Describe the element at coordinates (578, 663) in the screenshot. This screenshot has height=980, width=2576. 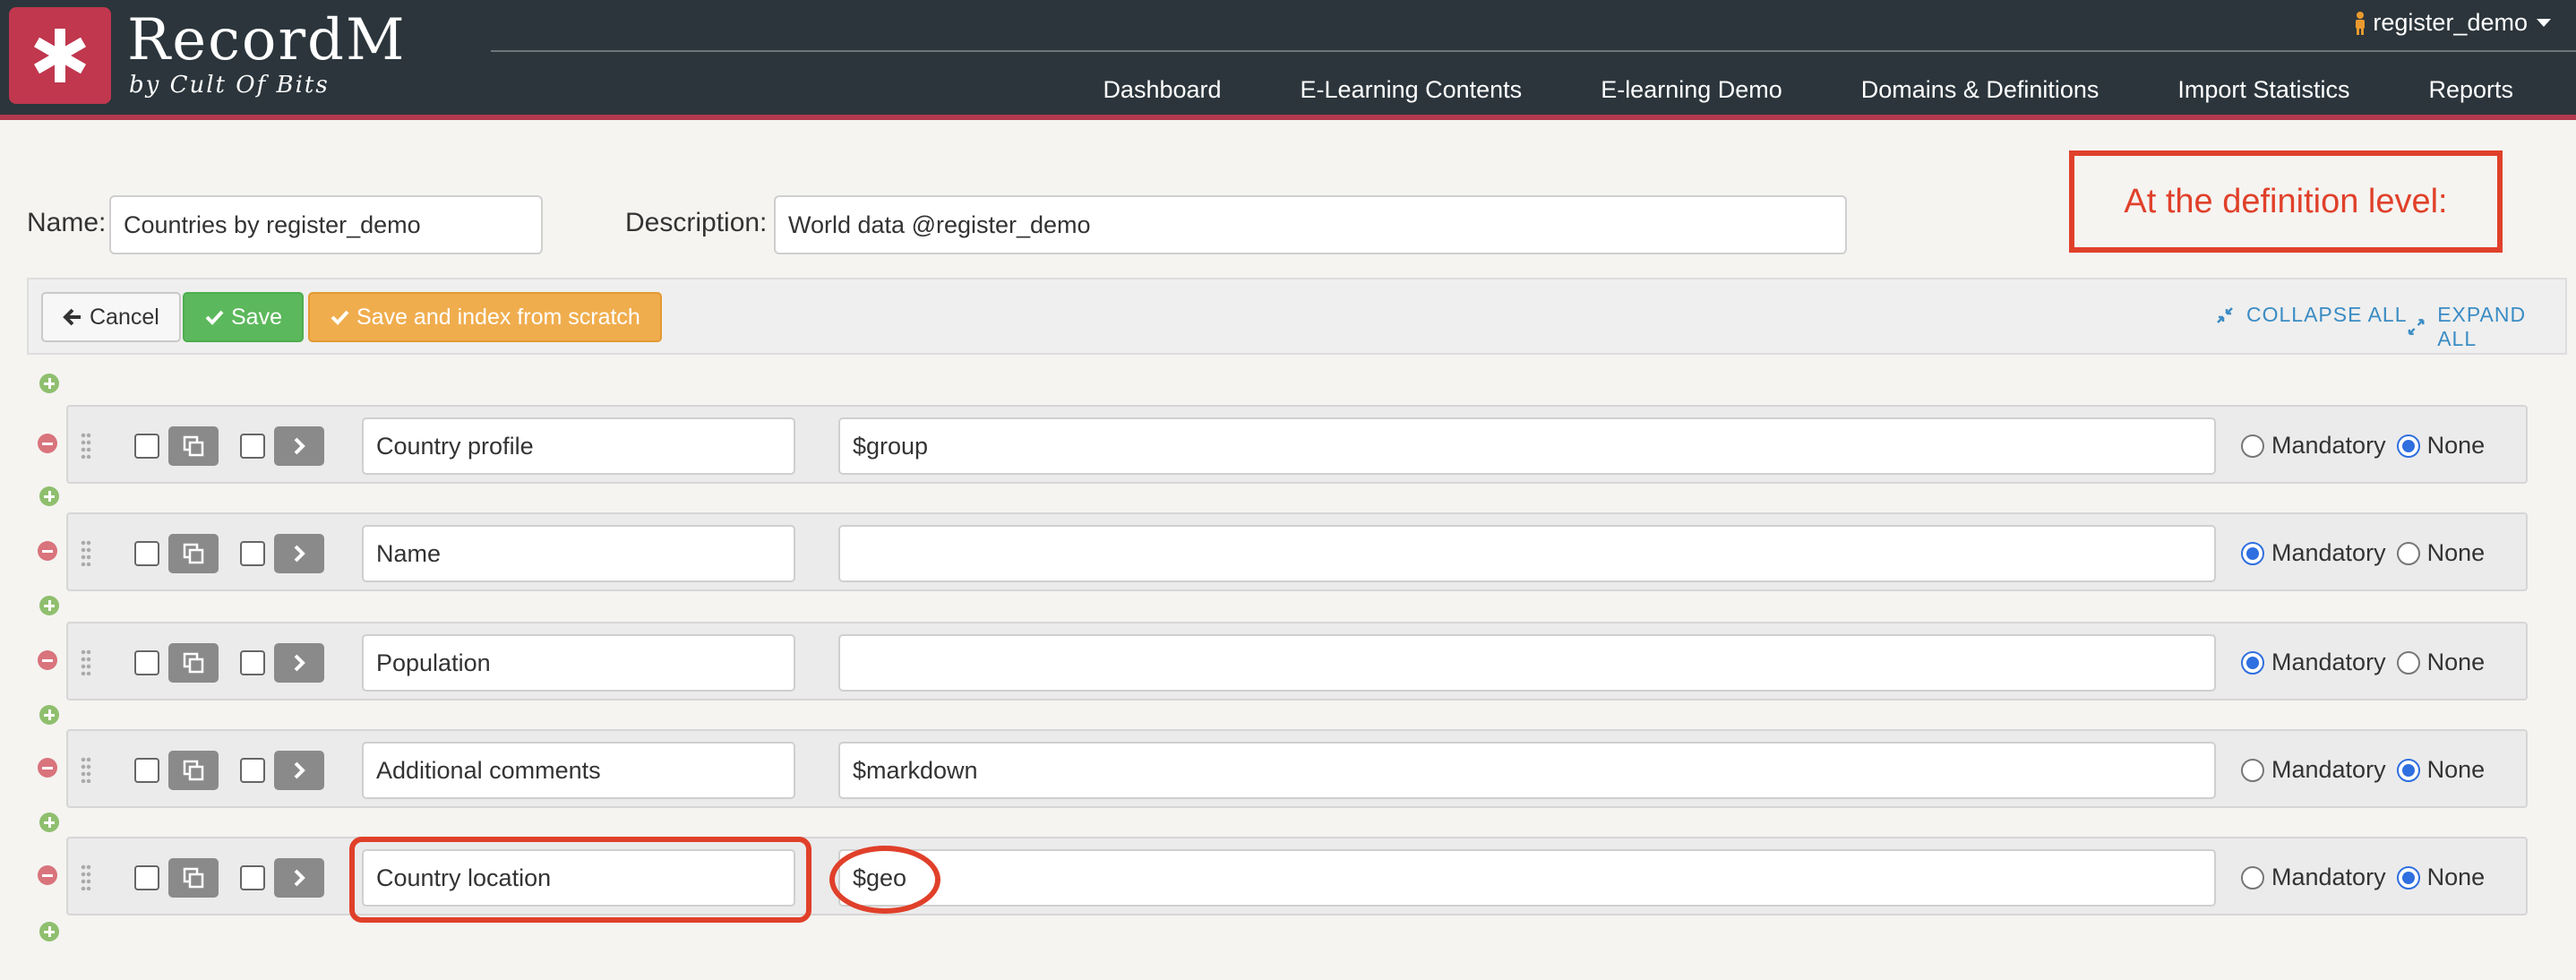
I see `field-name-input: Population` at that location.